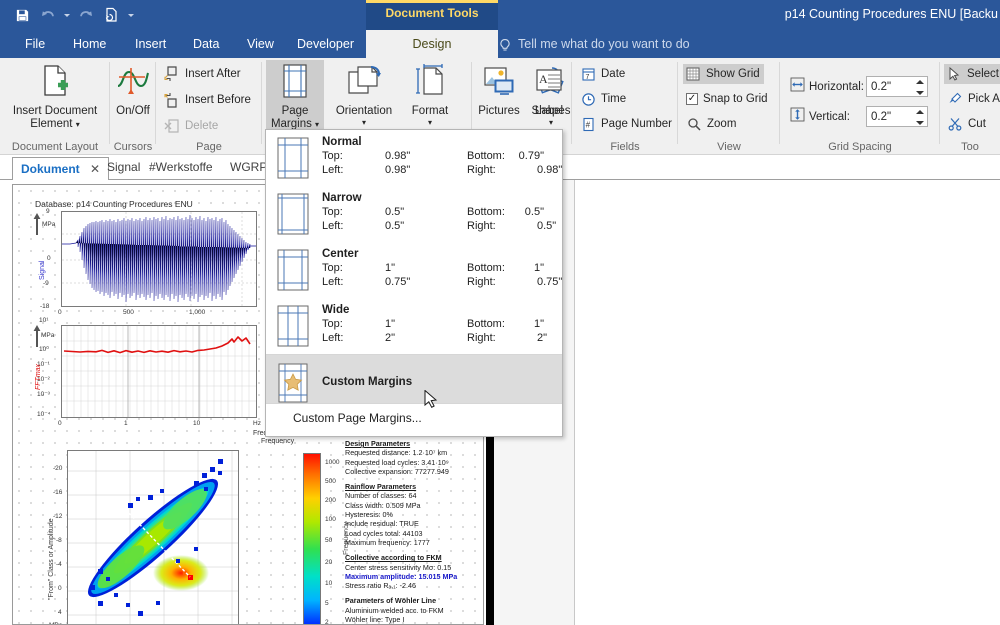  Describe the element at coordinates (727, 99) in the screenshot. I see `snap-to-grid-checkbox: ✓ Snap to Grid` at that location.